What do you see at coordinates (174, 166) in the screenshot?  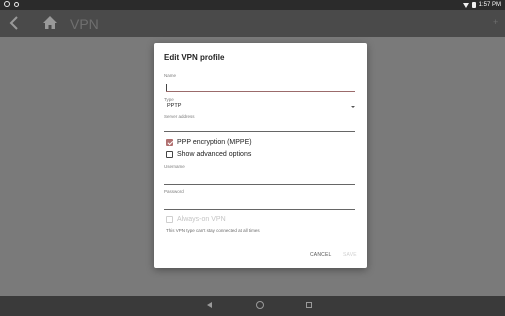 I see `username-label: Username` at bounding box center [174, 166].